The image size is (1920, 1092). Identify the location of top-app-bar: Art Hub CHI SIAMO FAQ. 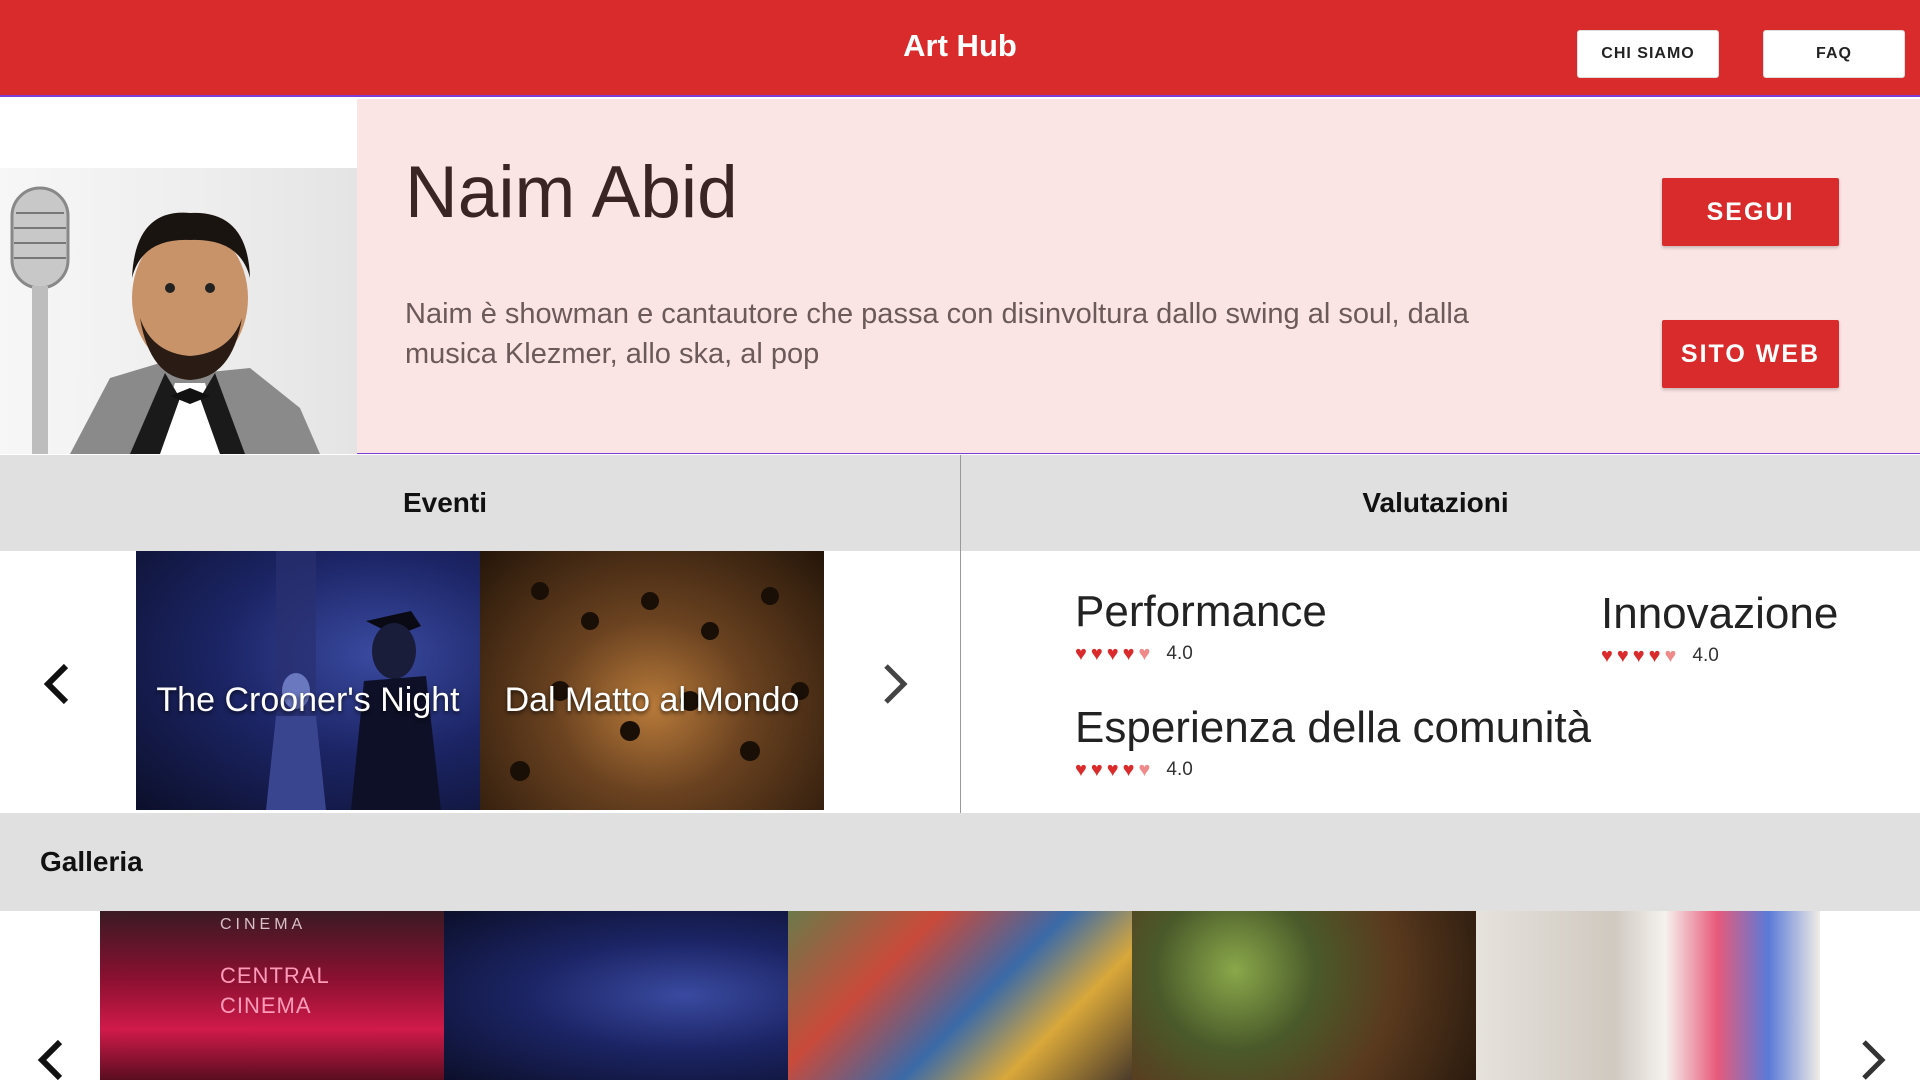
(960, 48).